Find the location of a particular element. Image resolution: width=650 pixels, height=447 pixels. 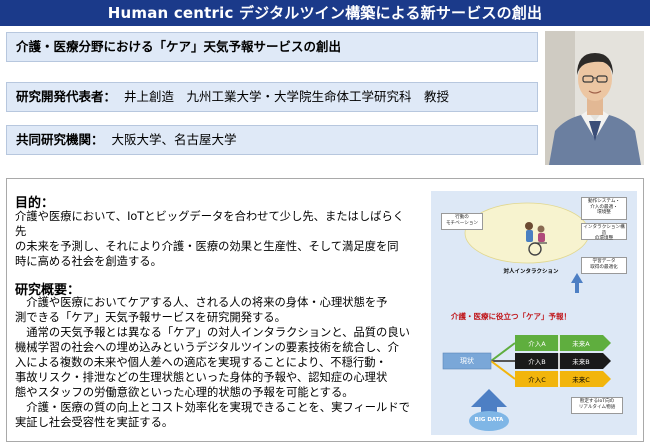

overview-line: 態やスタッフの労働意欲といった心理的状態の予報を可能とする。 is located at coordinates (184, 392).